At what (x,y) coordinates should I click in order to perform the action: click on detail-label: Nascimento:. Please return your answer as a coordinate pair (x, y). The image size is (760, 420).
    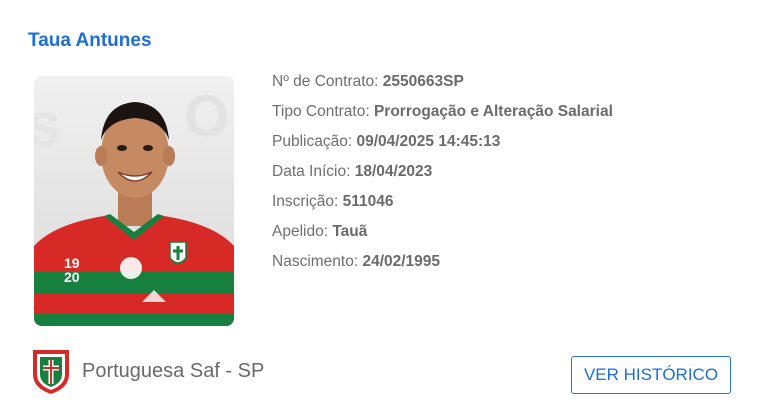
    Looking at the image, I should click on (317, 261).